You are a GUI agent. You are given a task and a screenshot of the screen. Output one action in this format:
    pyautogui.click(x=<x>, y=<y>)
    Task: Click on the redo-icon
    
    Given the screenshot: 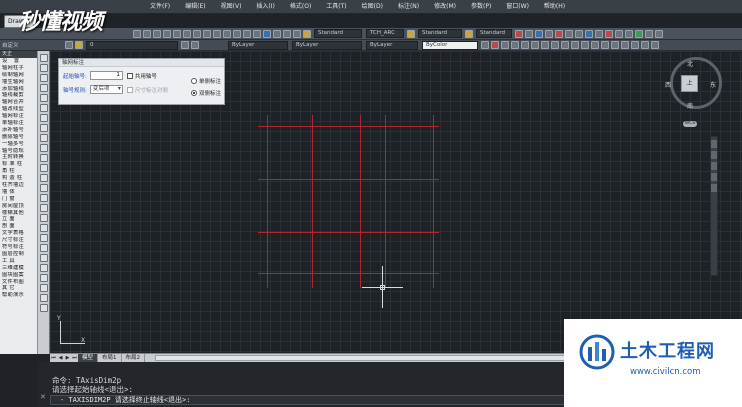 What is the action you would take?
    pyautogui.click(x=217, y=33)
    